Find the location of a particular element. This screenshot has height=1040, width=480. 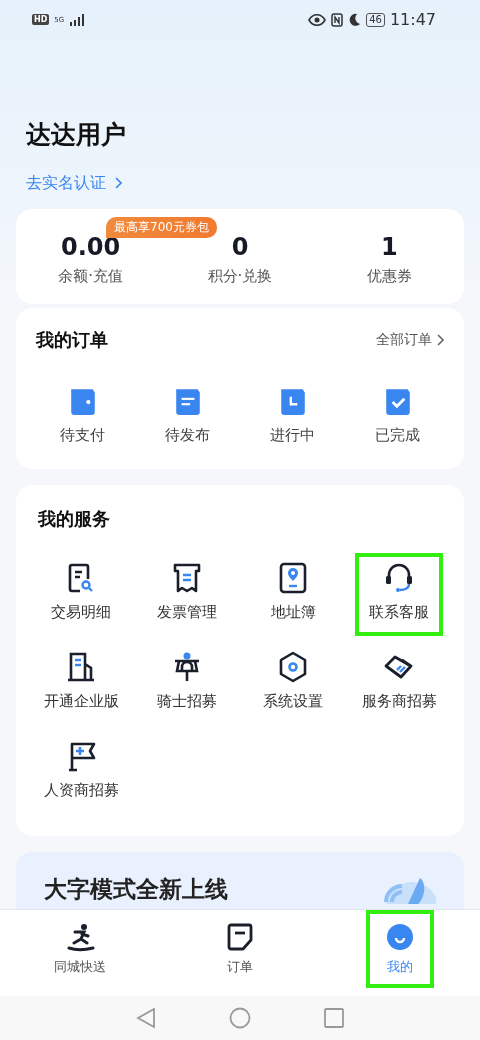

stat-label: 余额·充值 is located at coordinates (91, 276).